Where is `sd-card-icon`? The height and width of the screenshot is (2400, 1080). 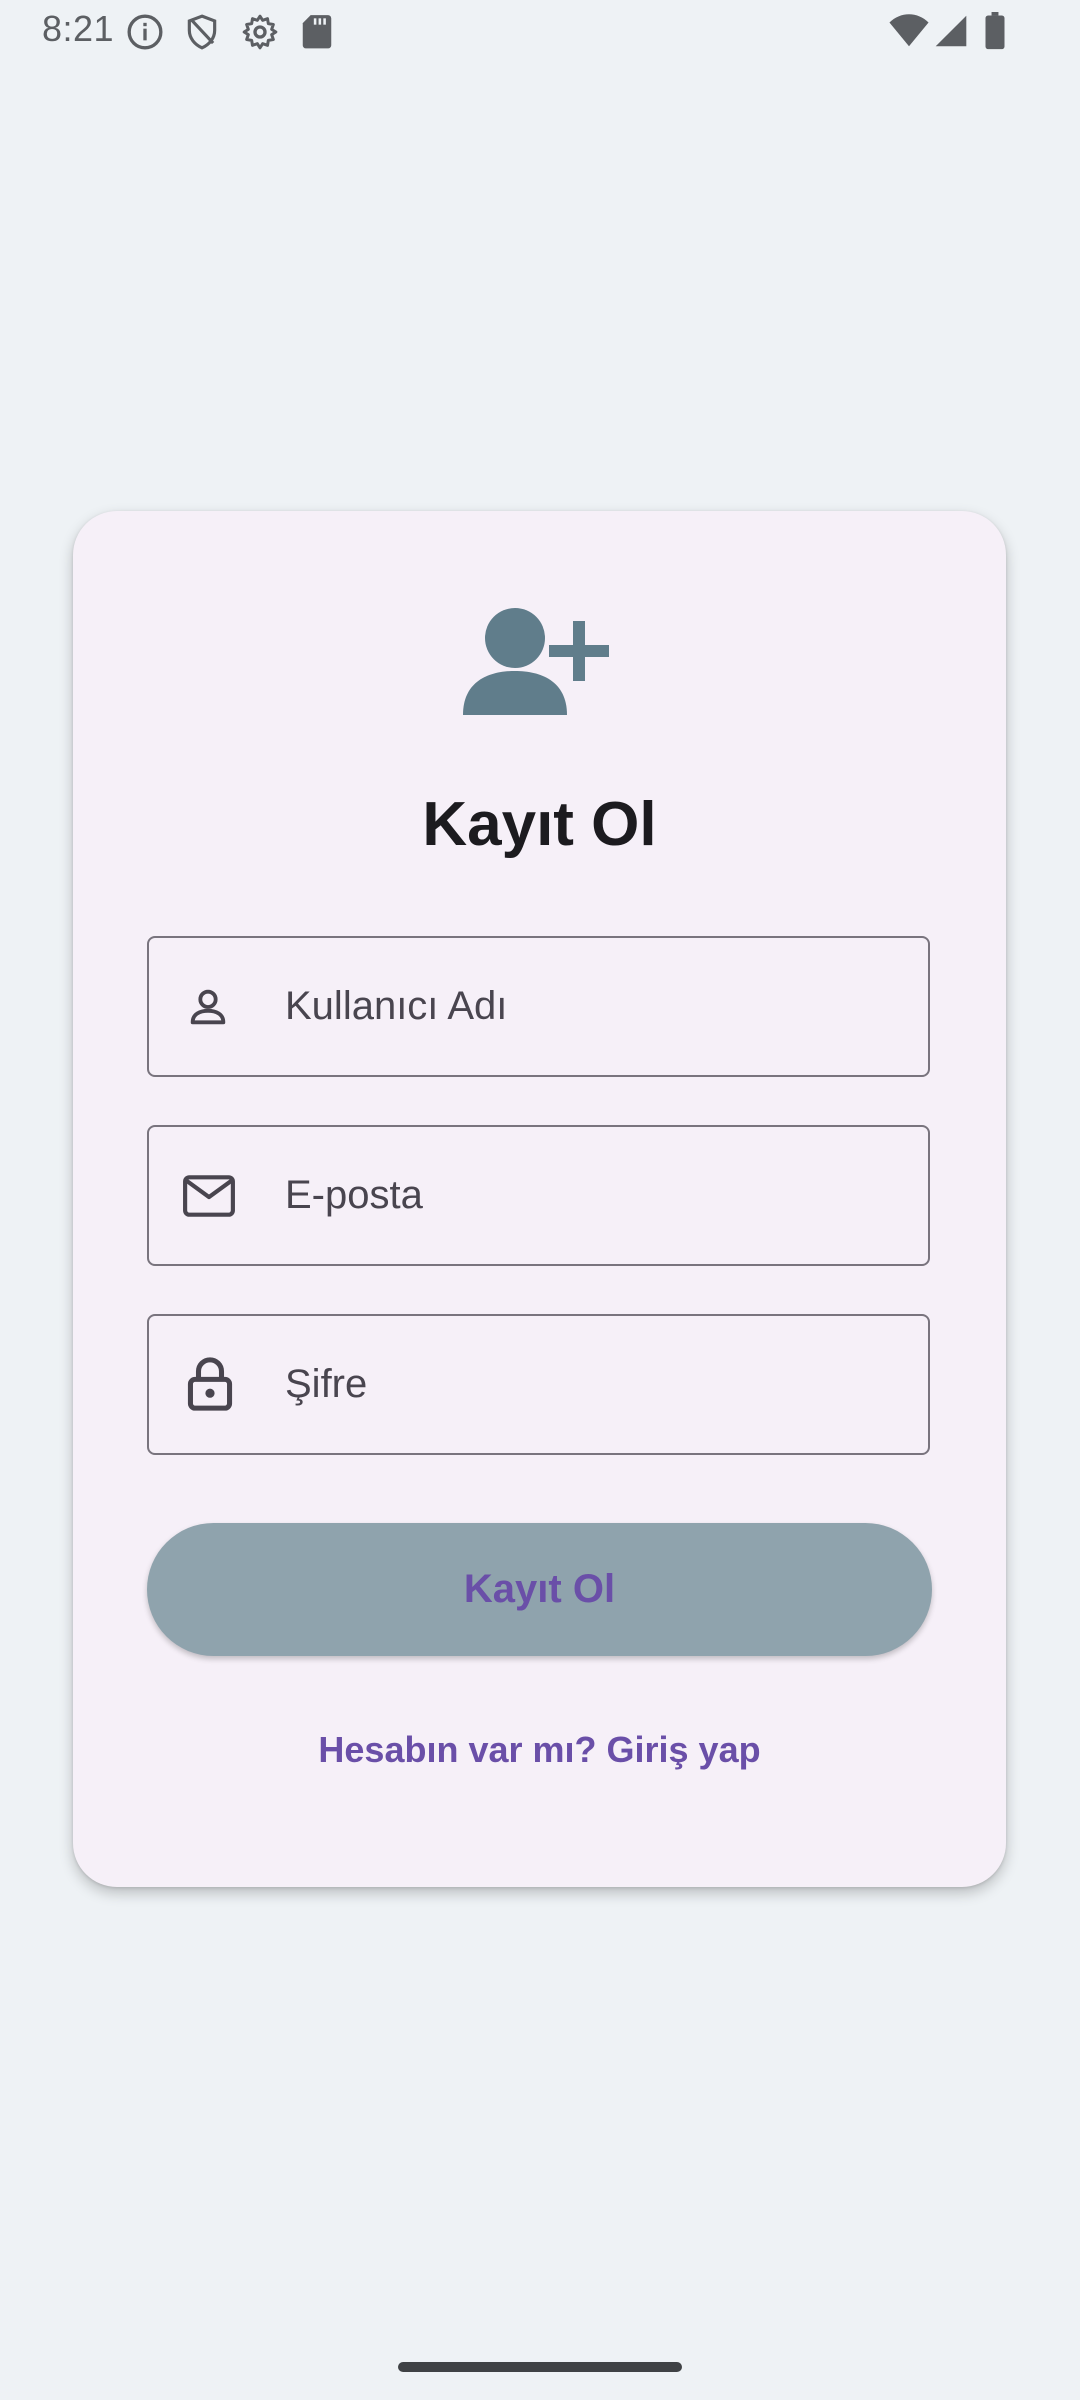 sd-card-icon is located at coordinates (317, 31).